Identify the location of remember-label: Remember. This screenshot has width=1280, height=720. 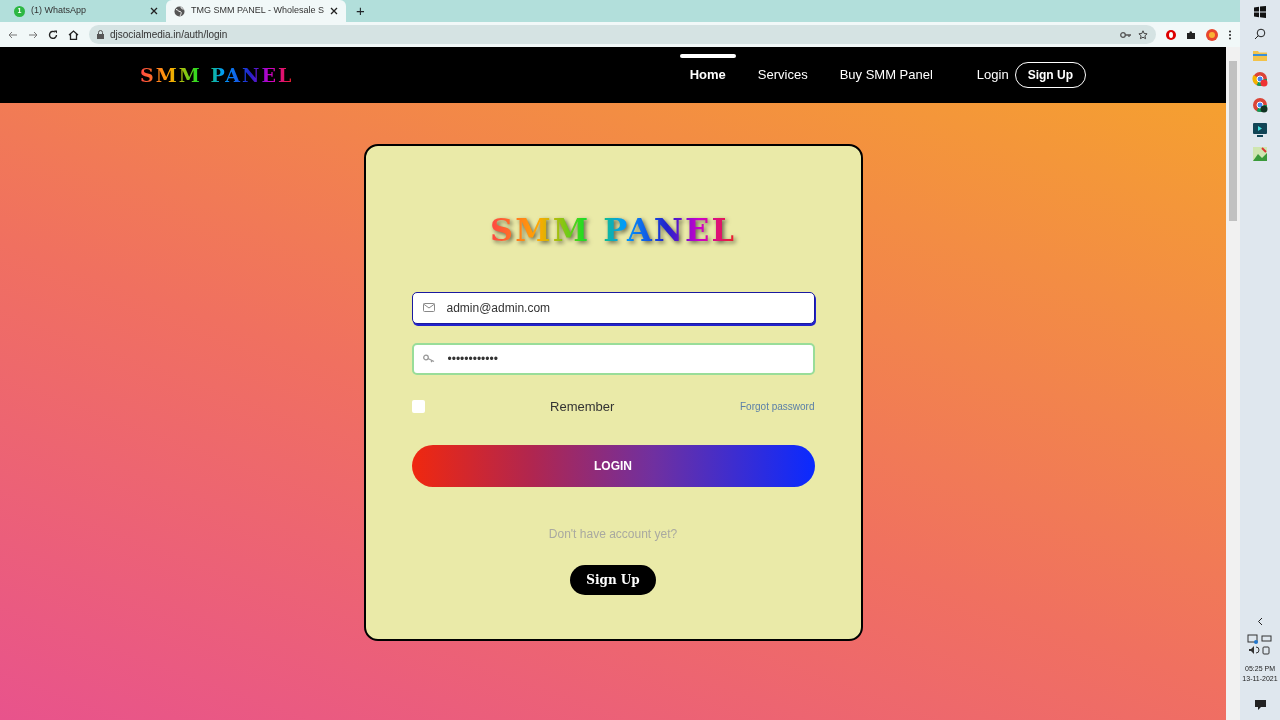
(582, 407).